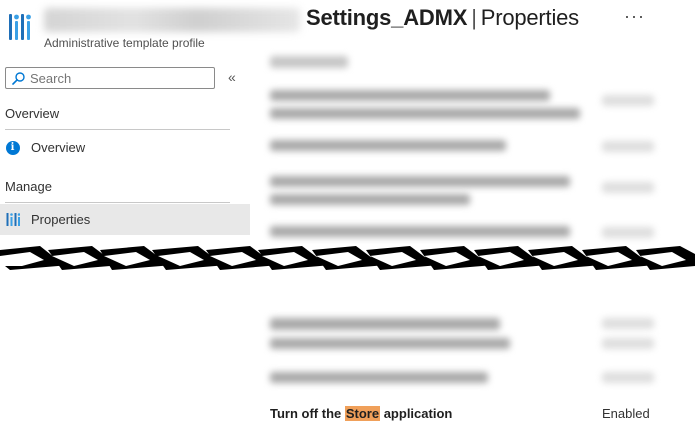 The image size is (695, 432). Describe the element at coordinates (61, 219) in the screenshot. I see `sidebar-item-label: Properties` at that location.